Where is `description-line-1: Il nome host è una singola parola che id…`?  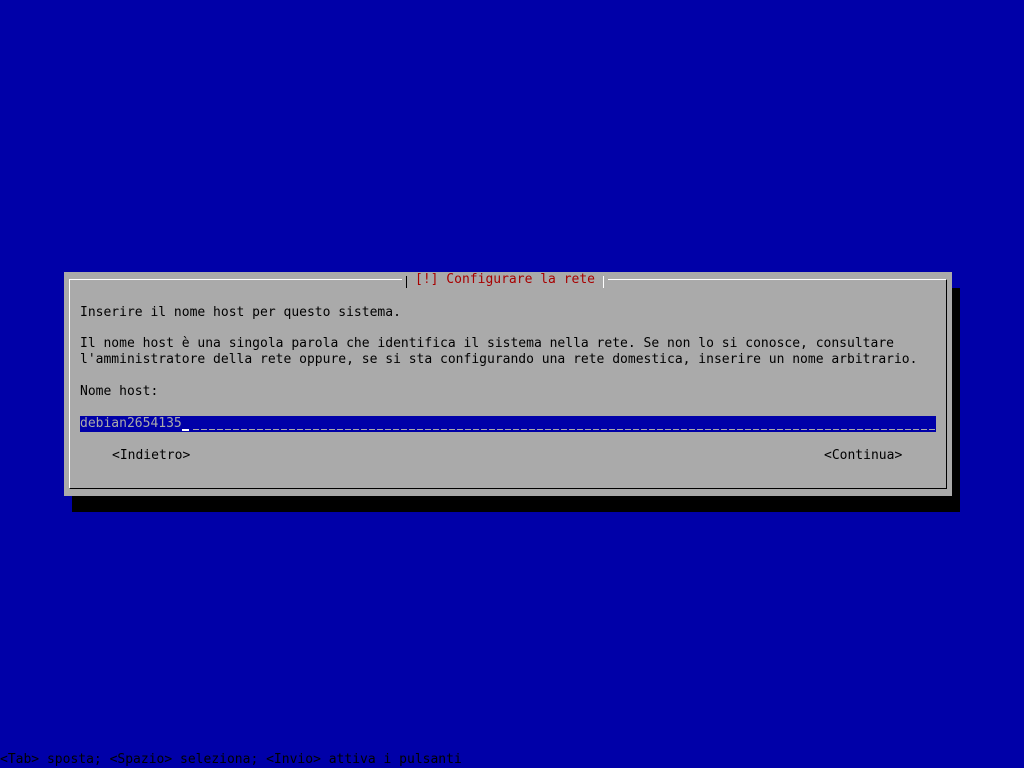
description-line-1: Il nome host è una singola parola che id… is located at coordinates (487, 343).